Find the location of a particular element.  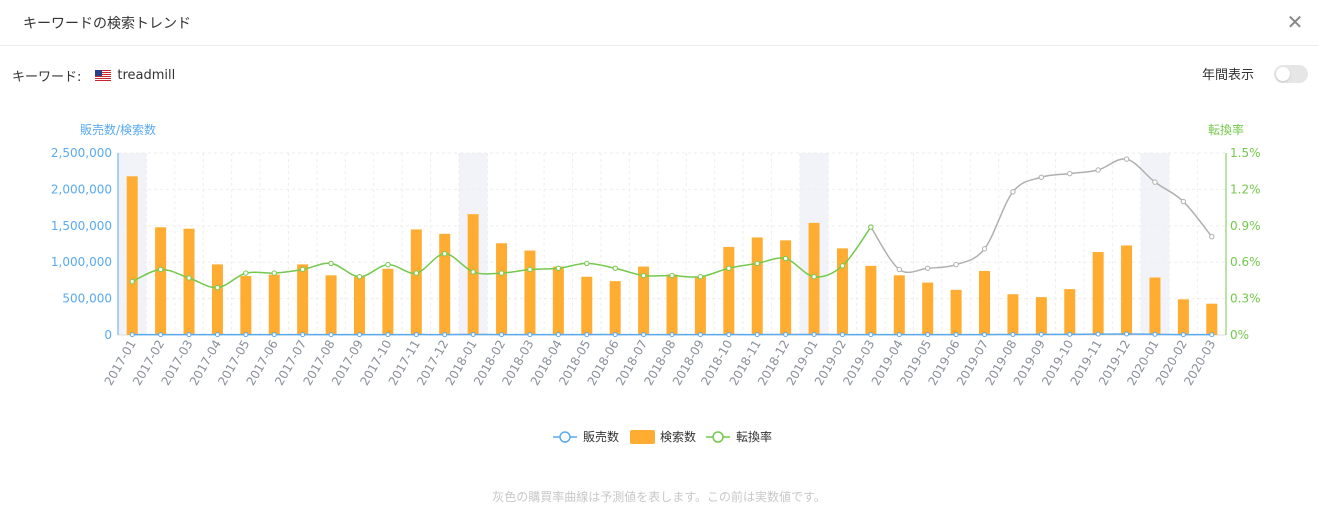

right-tick-label: 0.9% is located at coordinates (1245, 226).